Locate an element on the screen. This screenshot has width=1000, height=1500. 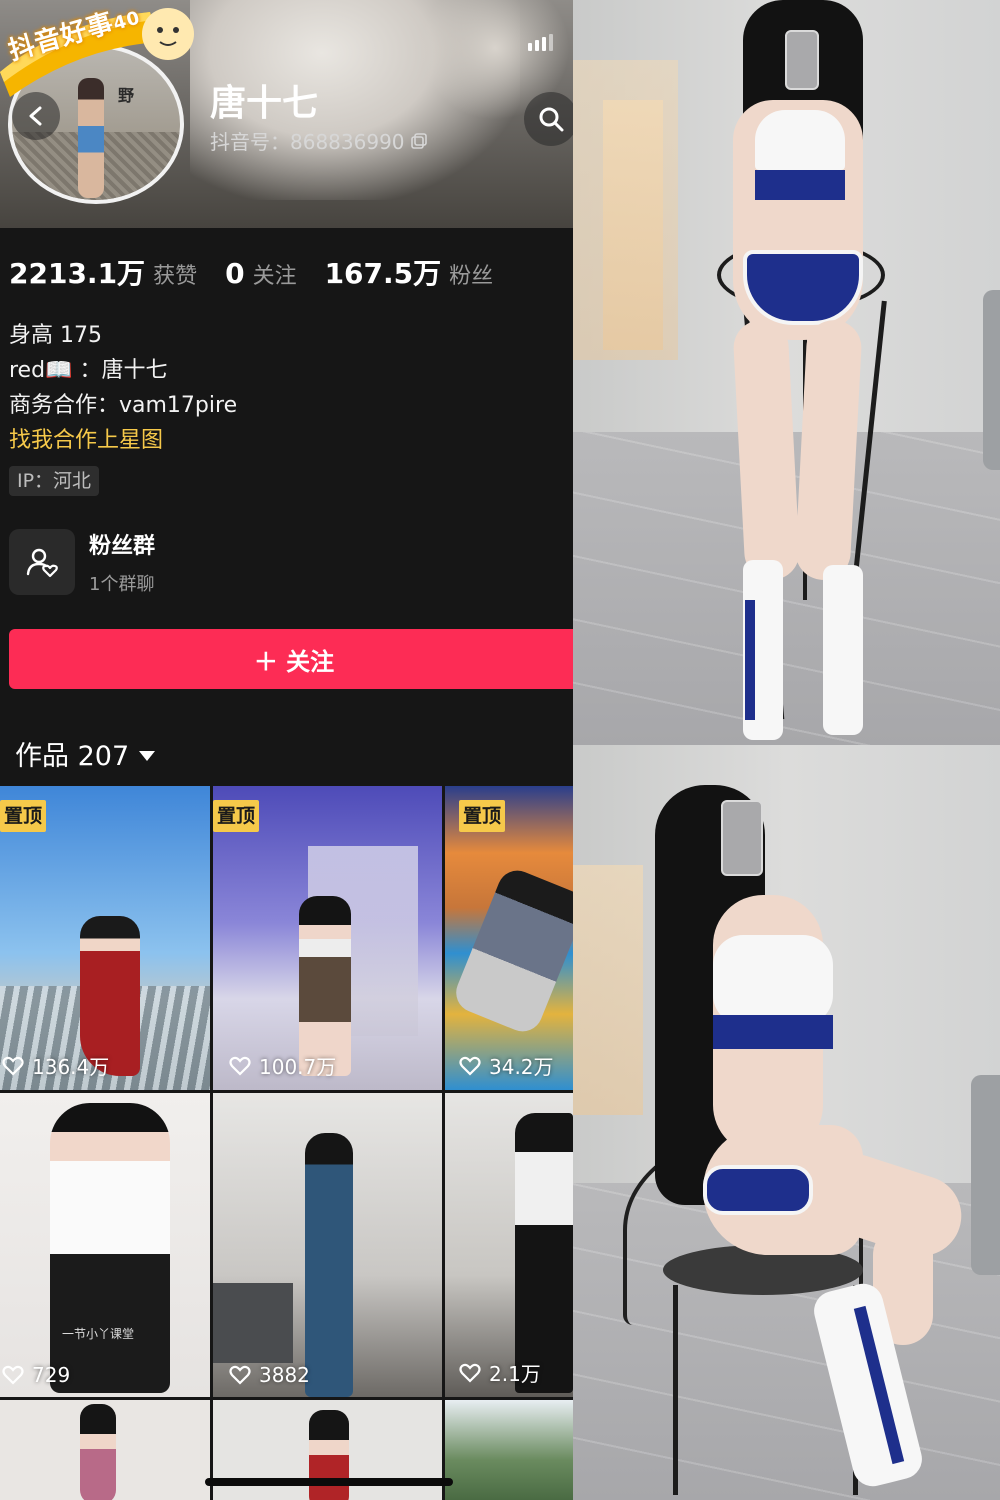
work-likes-count: 136.4万 is located at coordinates (71, 1067).